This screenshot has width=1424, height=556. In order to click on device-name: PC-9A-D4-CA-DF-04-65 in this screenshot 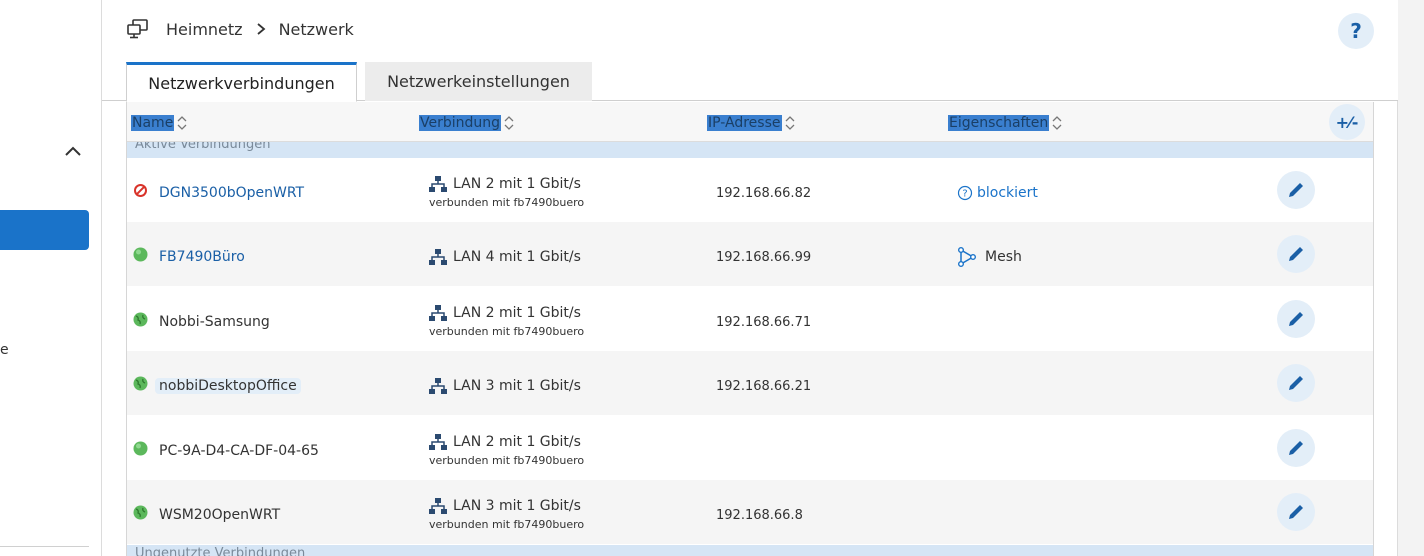, I will do `click(239, 451)`.